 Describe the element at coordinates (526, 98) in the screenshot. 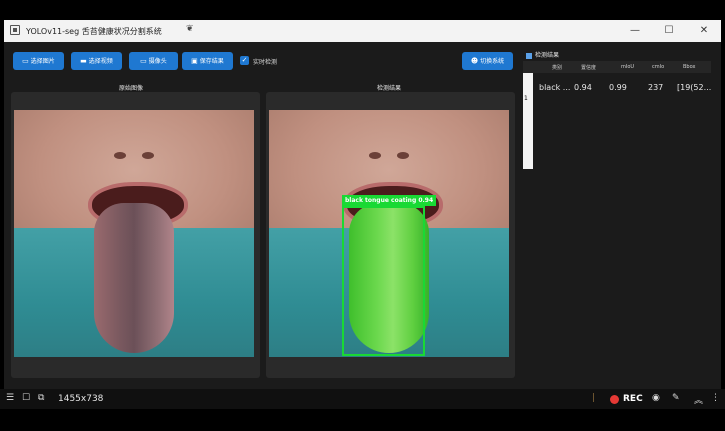

I see `row-index: 1` at that location.